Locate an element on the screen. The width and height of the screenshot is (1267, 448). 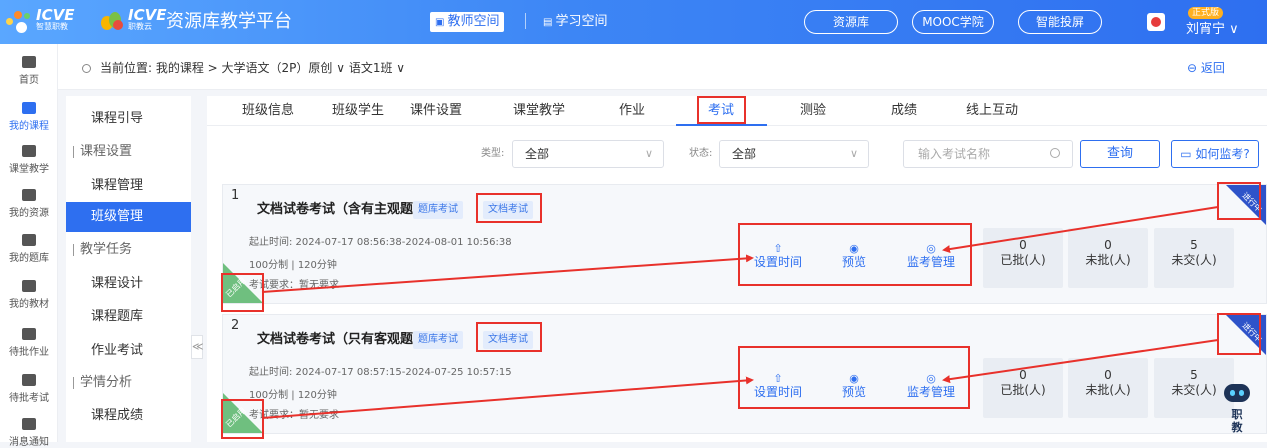
assistant-label: 职教 is located at coordinates (1237, 421).